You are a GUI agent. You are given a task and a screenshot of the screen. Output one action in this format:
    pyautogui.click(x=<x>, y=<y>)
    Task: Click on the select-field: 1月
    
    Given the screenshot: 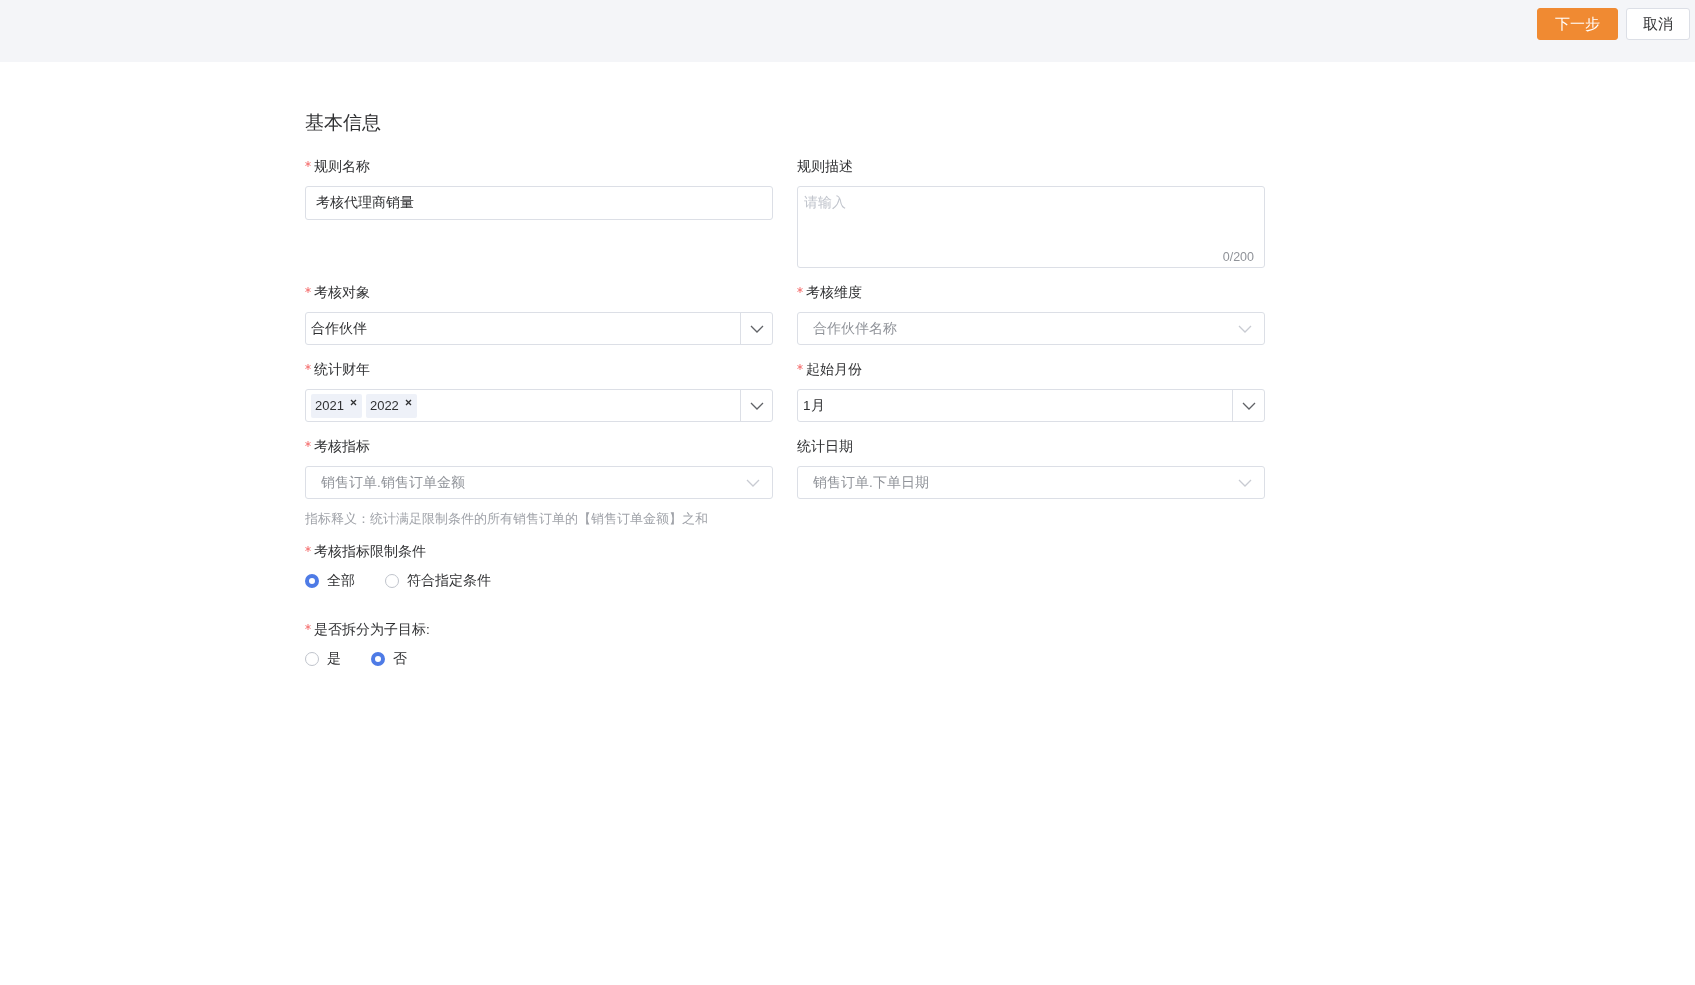 What is the action you would take?
    pyautogui.click(x=1031, y=405)
    